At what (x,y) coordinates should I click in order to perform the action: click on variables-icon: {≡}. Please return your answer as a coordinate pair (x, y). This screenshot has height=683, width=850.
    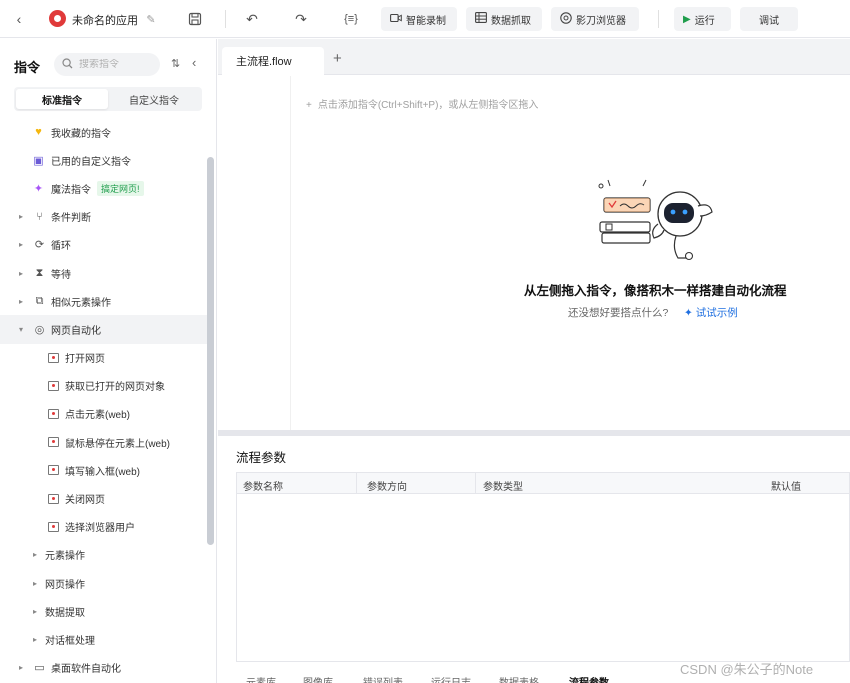
    Looking at the image, I should click on (351, 19).